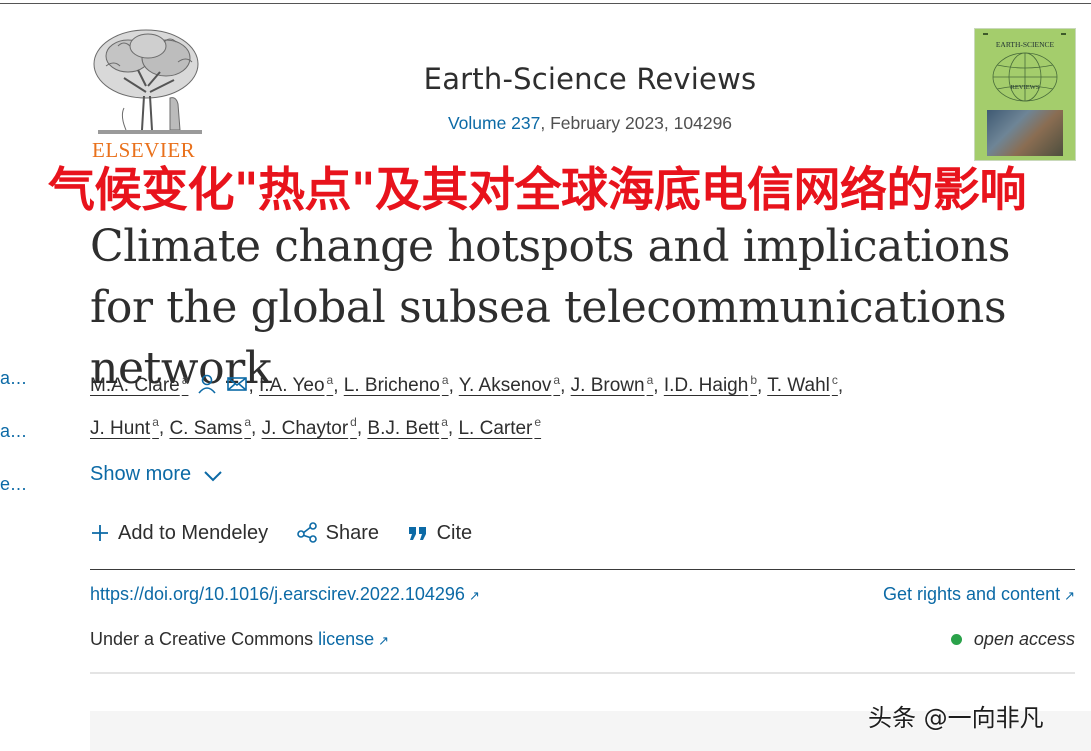  Describe the element at coordinates (417, 533) in the screenshot. I see `quote-icon` at that location.